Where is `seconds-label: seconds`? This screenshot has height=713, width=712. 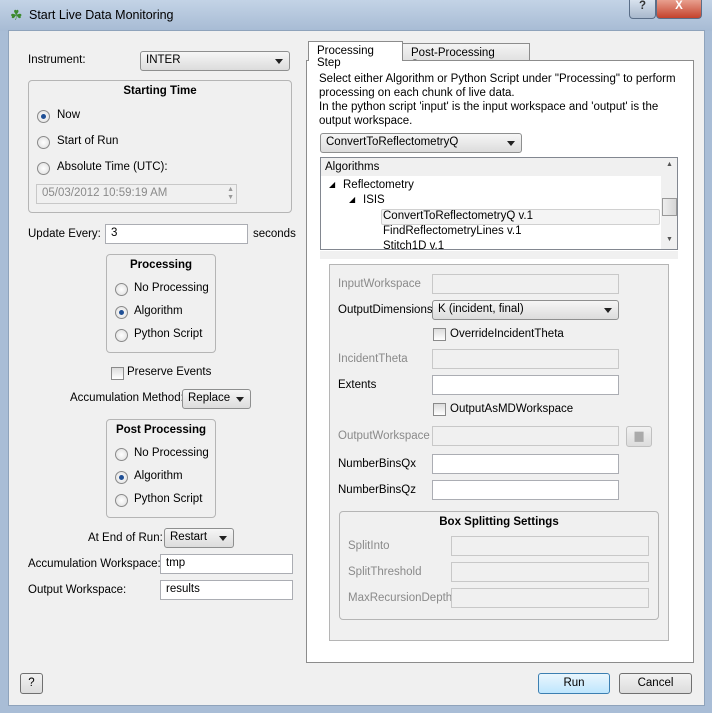 seconds-label: seconds is located at coordinates (274, 234).